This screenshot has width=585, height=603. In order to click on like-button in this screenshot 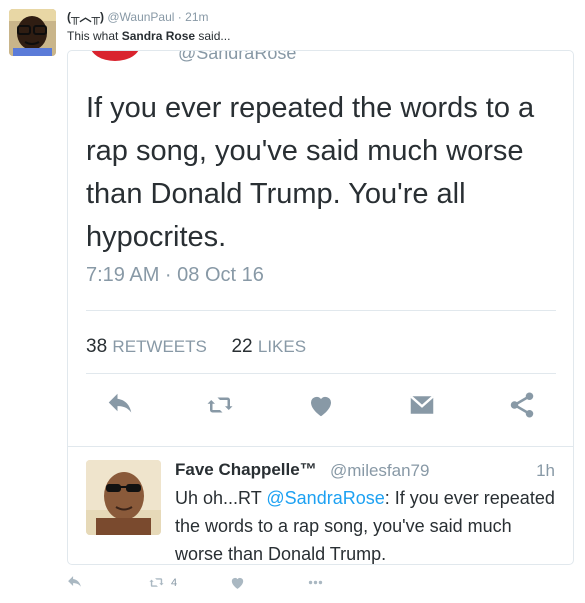, I will do `click(321, 405)`.